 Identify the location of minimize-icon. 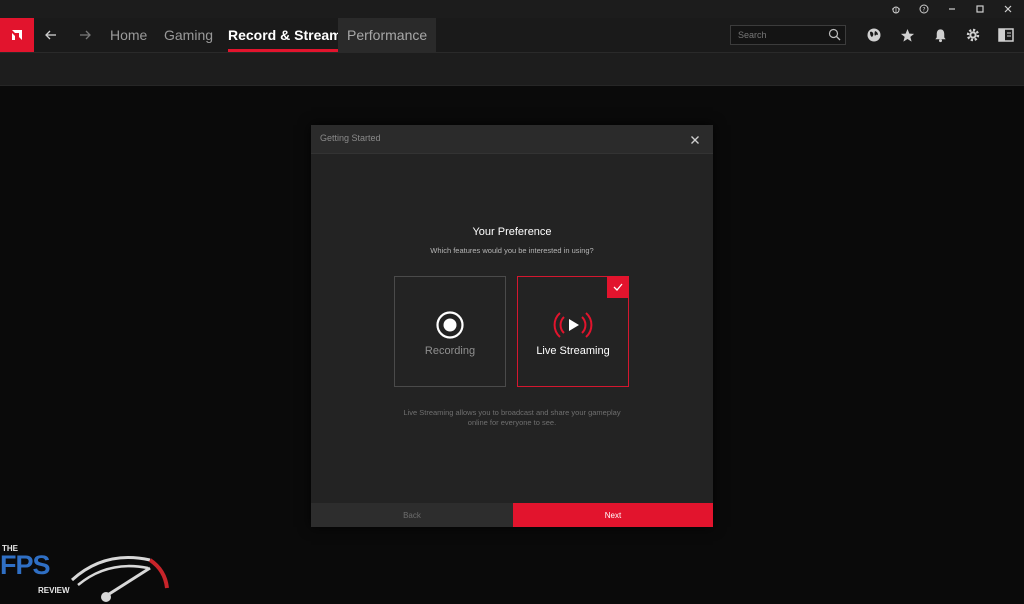
(952, 9).